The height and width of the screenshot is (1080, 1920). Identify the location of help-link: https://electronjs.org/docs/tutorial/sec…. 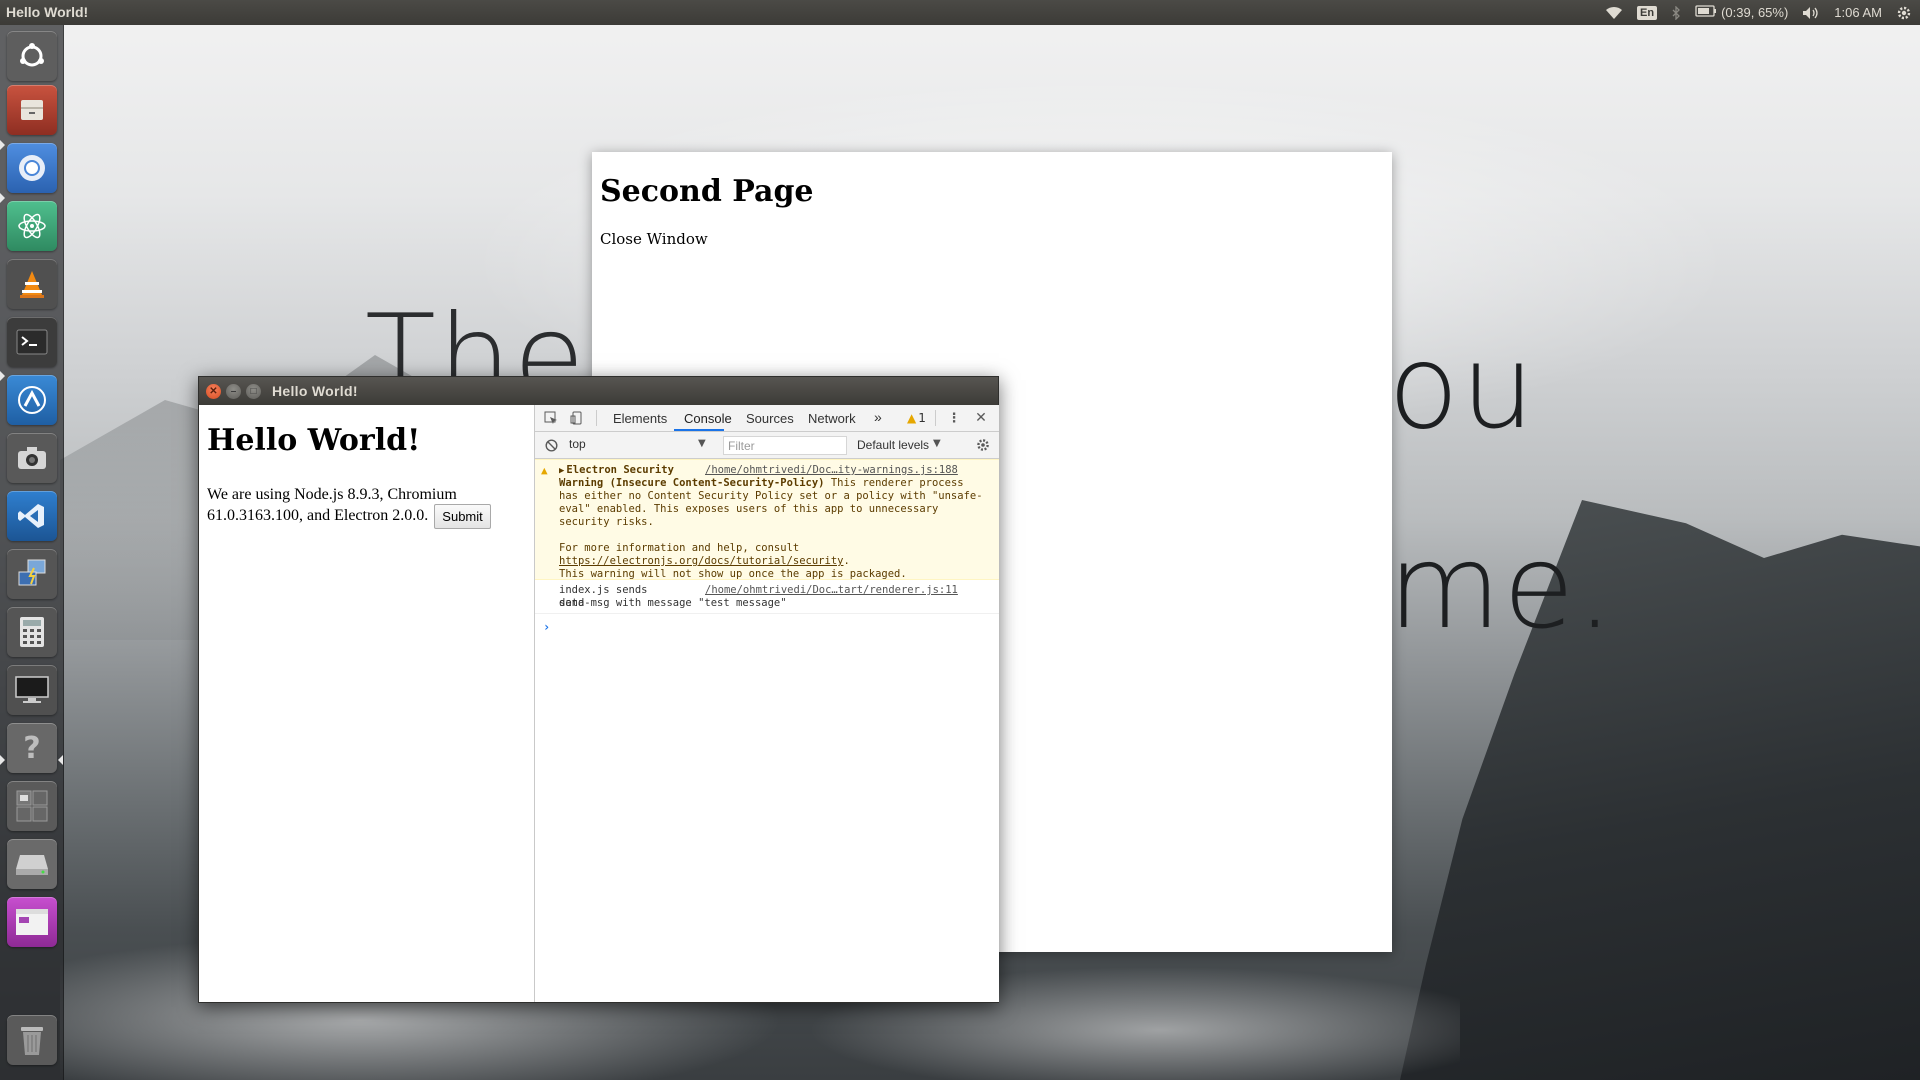
(701, 561).